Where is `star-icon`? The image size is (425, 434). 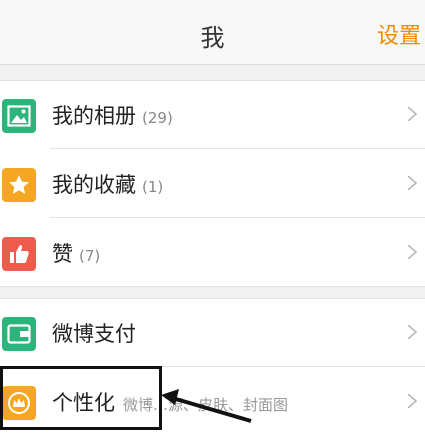
star-icon is located at coordinates (19, 185).